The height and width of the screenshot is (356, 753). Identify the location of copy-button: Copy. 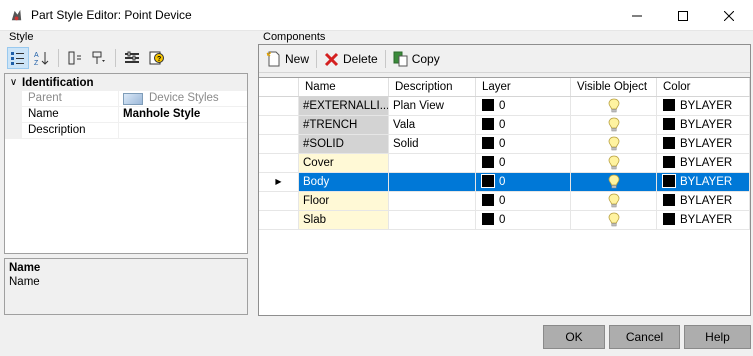
(416, 59).